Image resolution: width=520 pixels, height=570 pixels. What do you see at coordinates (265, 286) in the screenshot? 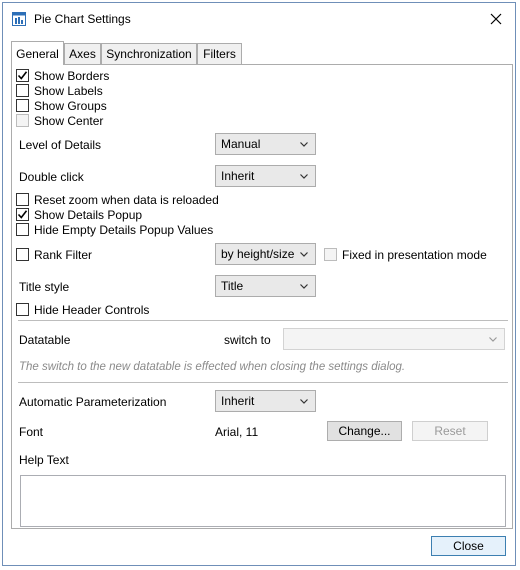
I see `title-style-dropdown: Title` at bounding box center [265, 286].